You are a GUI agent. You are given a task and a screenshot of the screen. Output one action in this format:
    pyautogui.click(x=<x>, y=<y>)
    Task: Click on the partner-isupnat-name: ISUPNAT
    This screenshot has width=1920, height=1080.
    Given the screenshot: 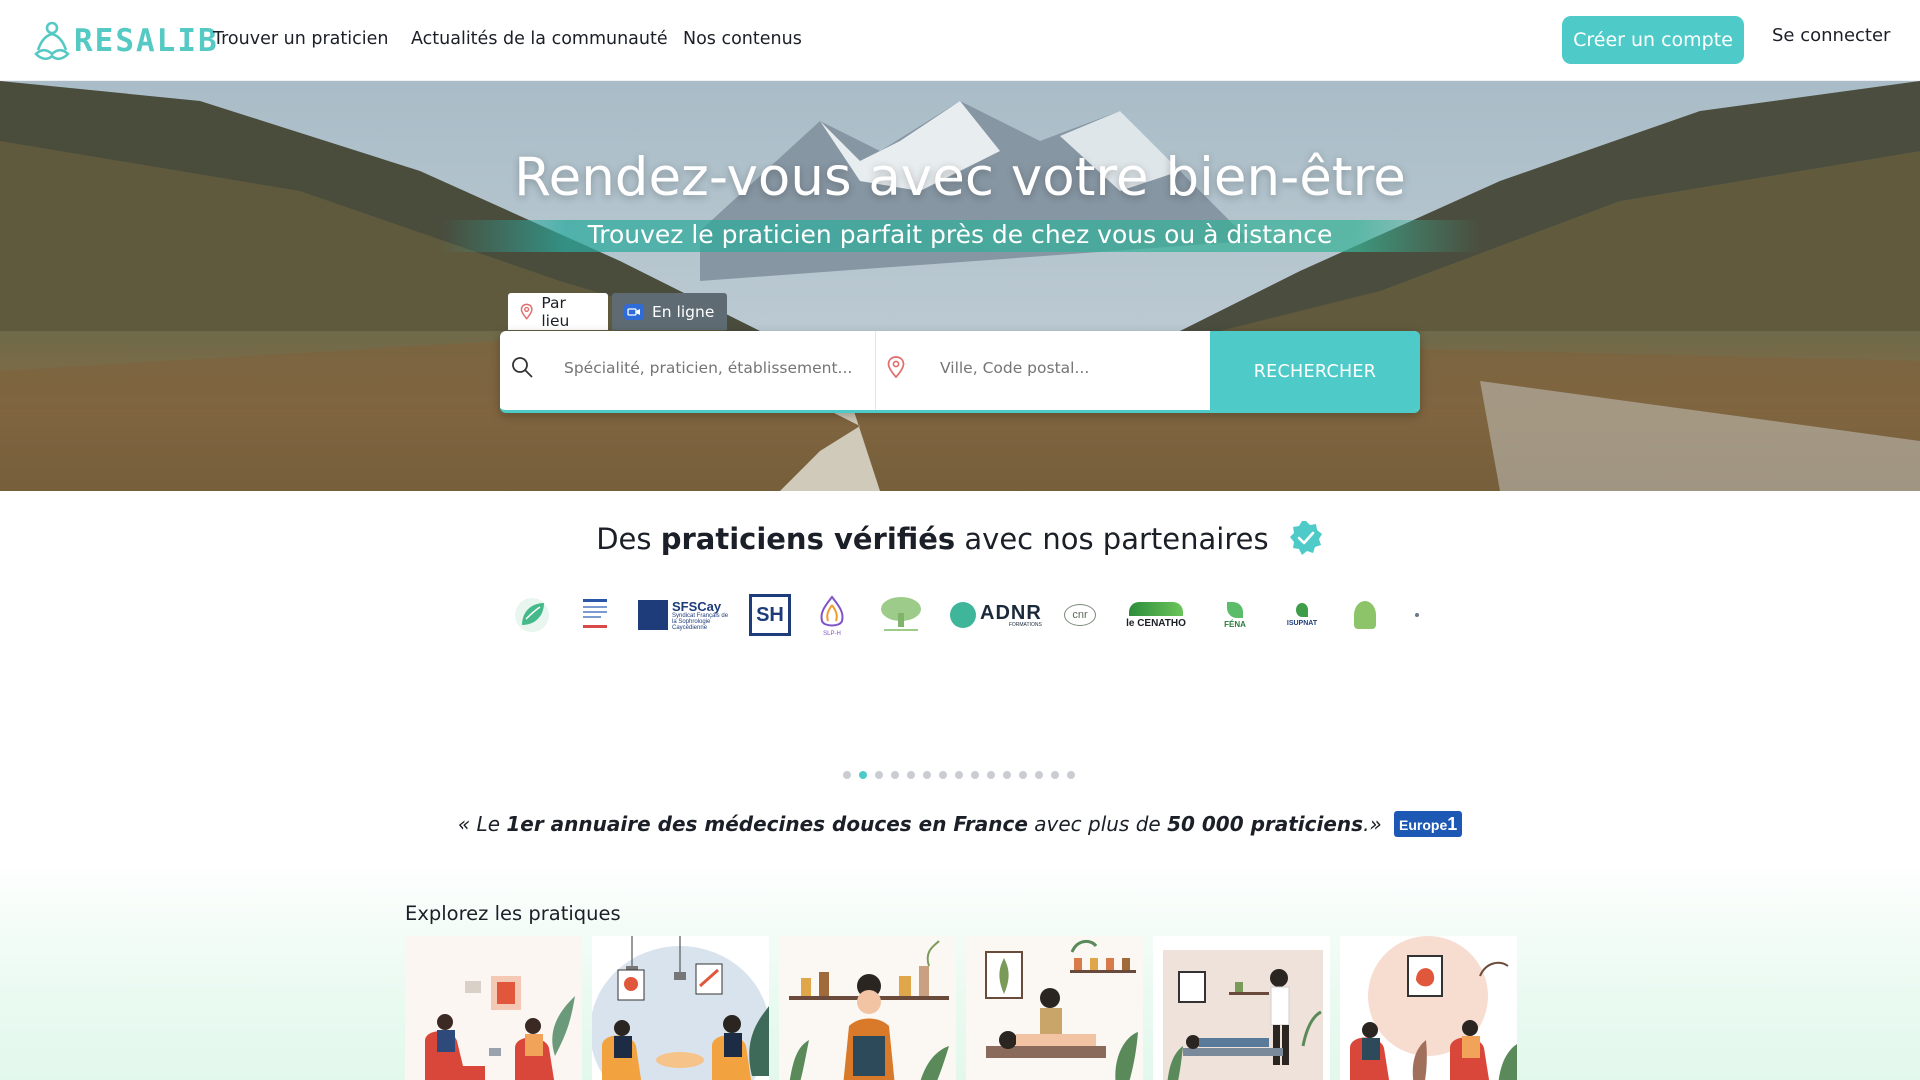 What is the action you would take?
    pyautogui.click(x=1302, y=623)
    